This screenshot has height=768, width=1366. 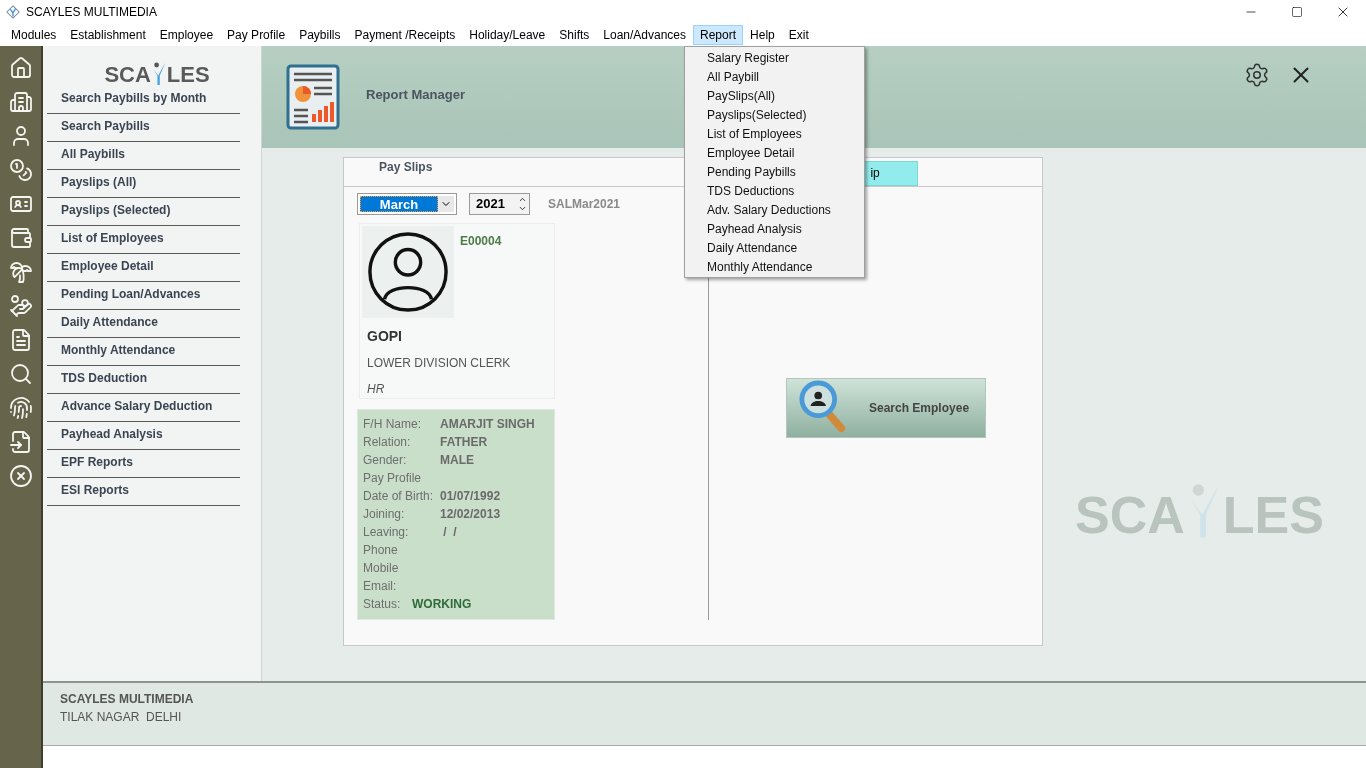 I want to click on detail-value: FATHER, so click(x=464, y=442).